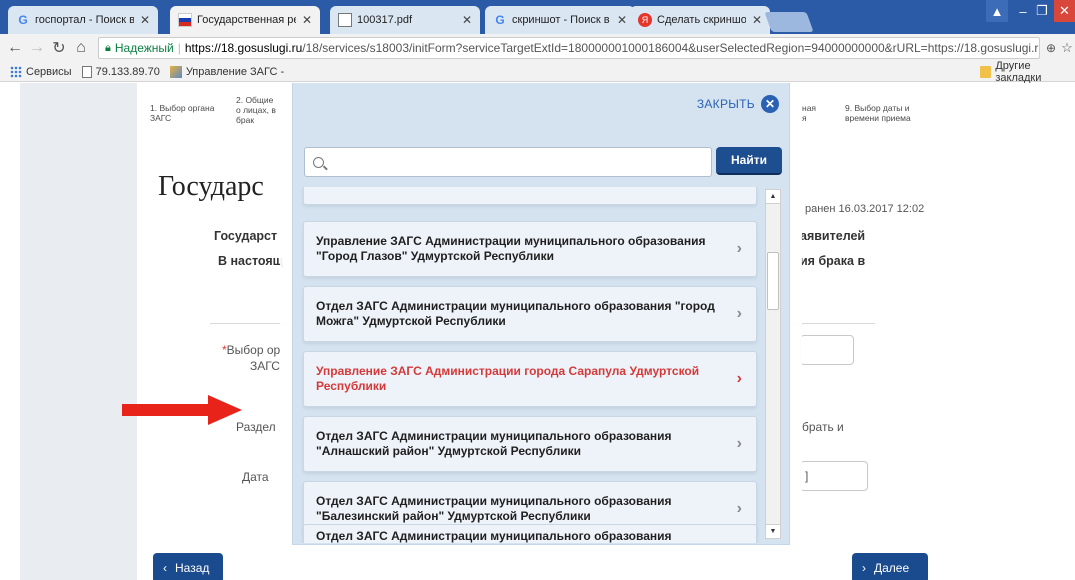  What do you see at coordinates (165, 568) in the screenshot?
I see `chevron-left-icon: ‹` at bounding box center [165, 568].